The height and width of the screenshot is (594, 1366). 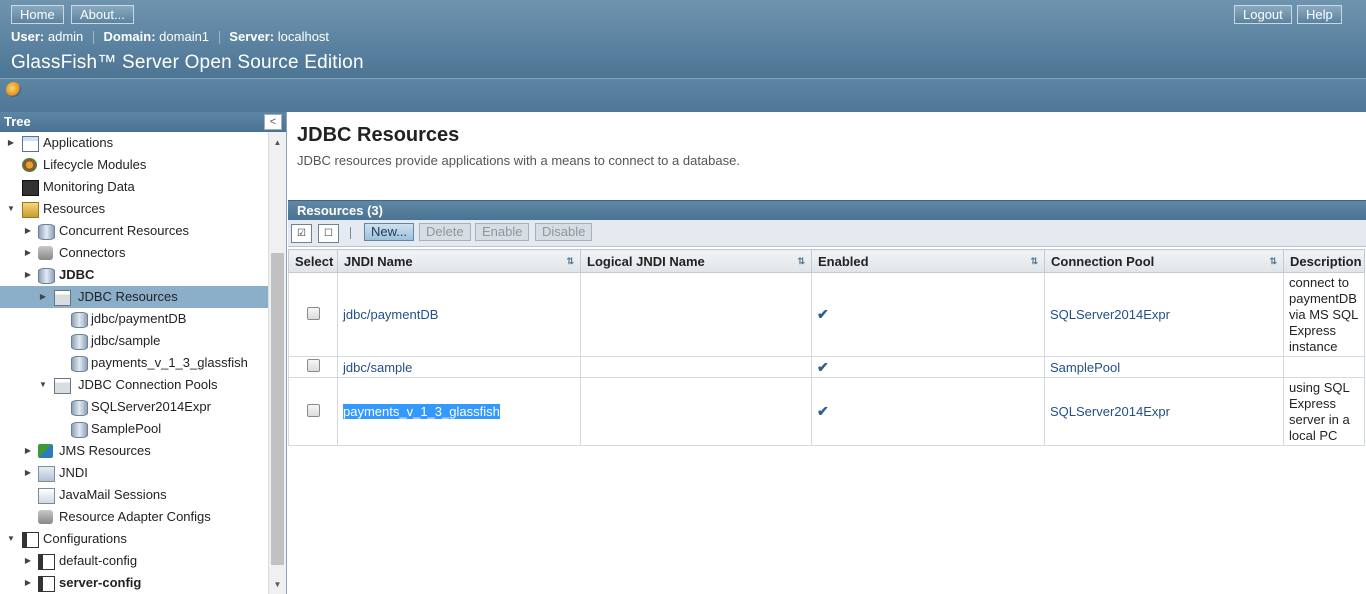 I want to click on masthead-toolbar, so click(x=683, y=95).